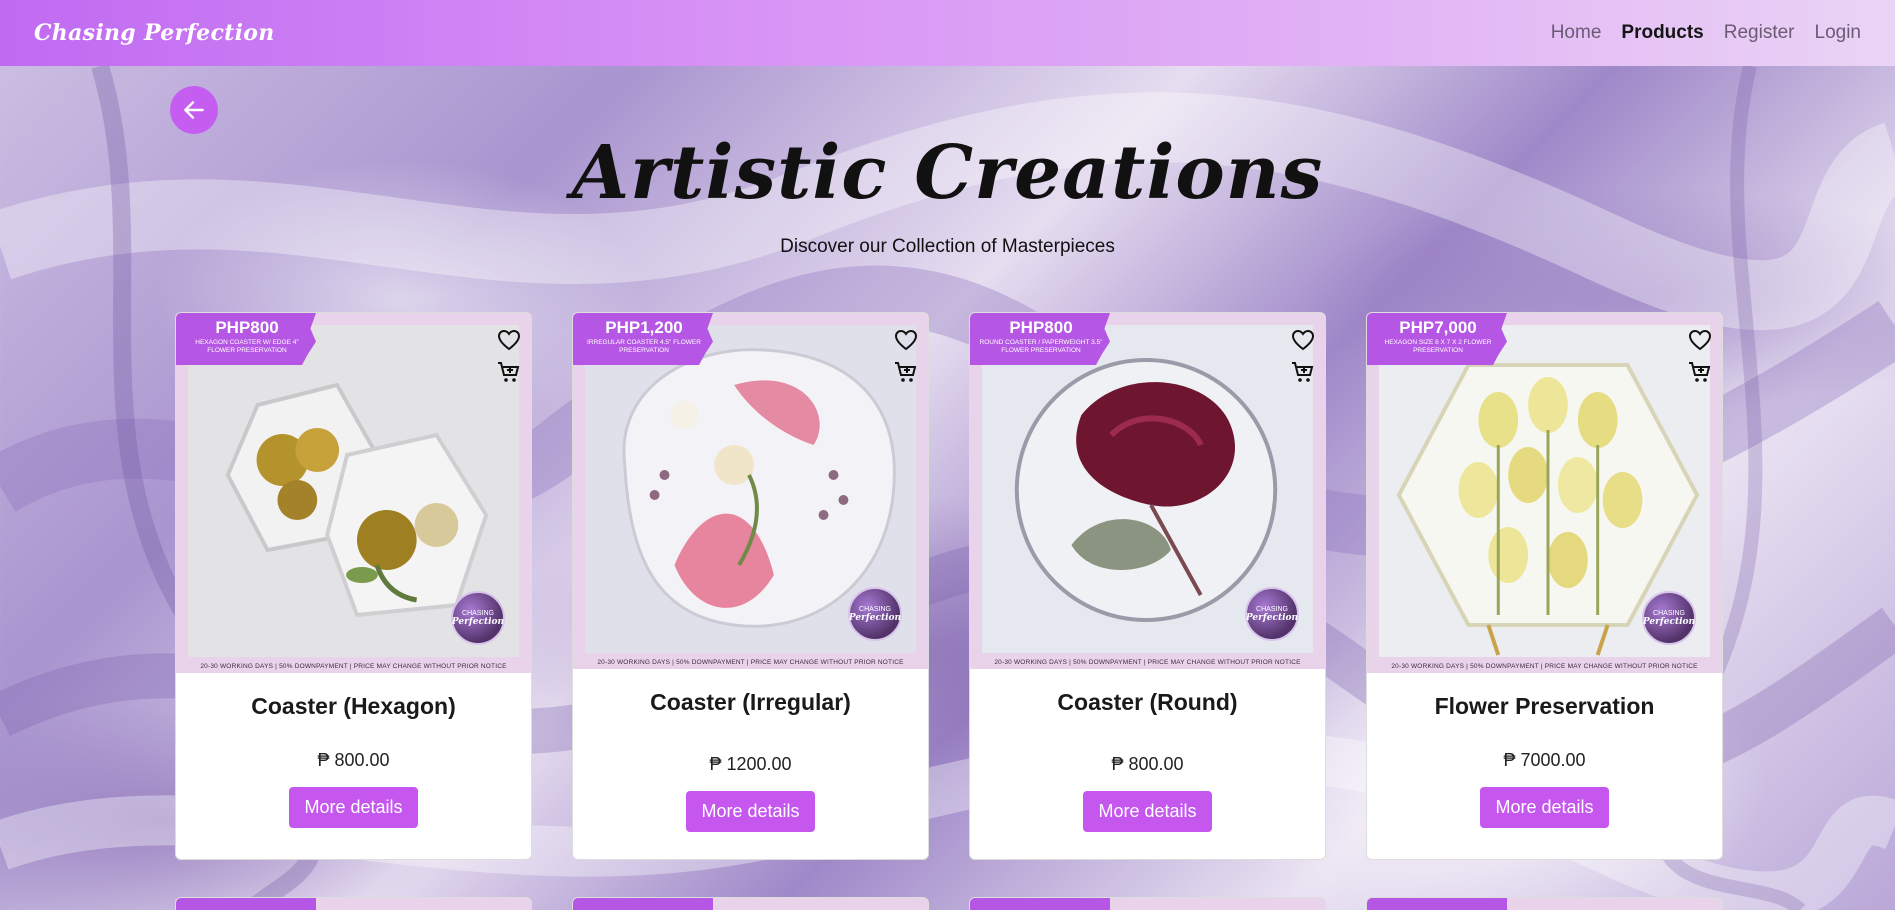 The image size is (1895, 910). I want to click on card-body: Coaster (Hexagon) ₱ 800.00 More details, so click(353, 750).